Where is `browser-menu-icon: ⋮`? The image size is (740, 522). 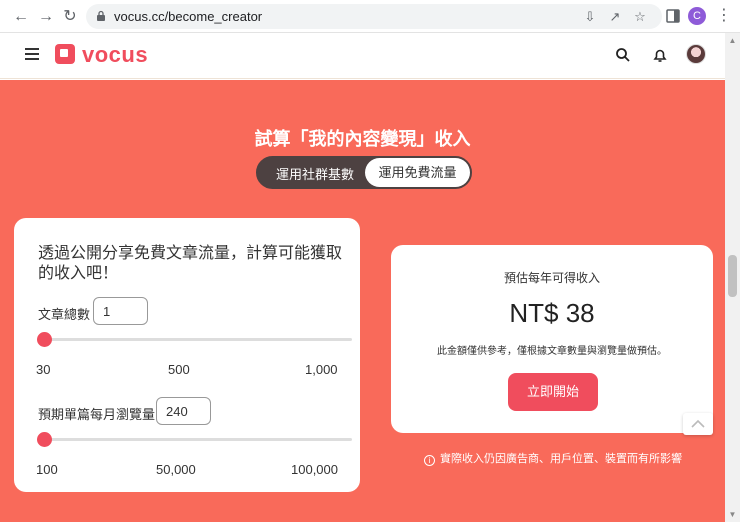
browser-menu-icon: ⋮ is located at coordinates (724, 16).